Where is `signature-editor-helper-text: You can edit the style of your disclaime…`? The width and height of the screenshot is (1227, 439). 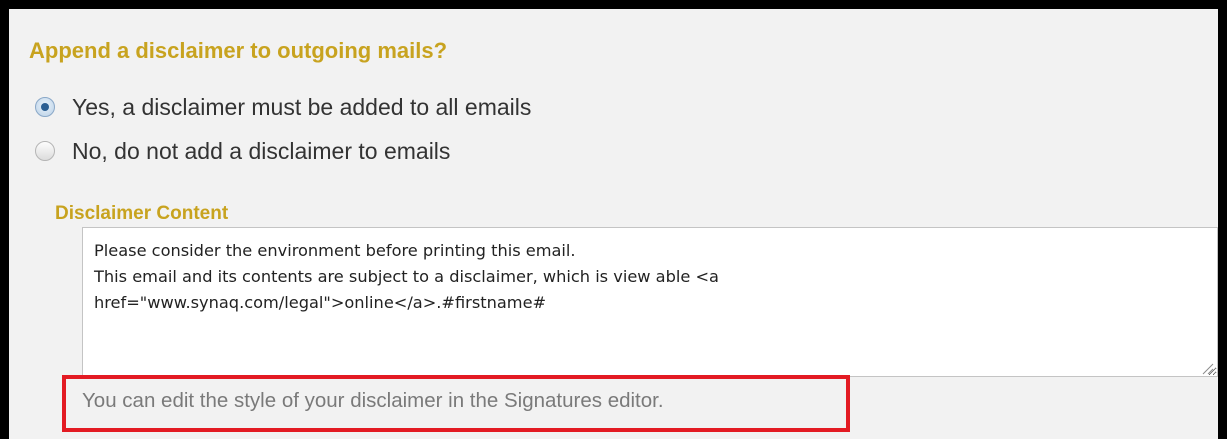 signature-editor-helper-text: You can edit the style of your disclaime… is located at coordinates (373, 400).